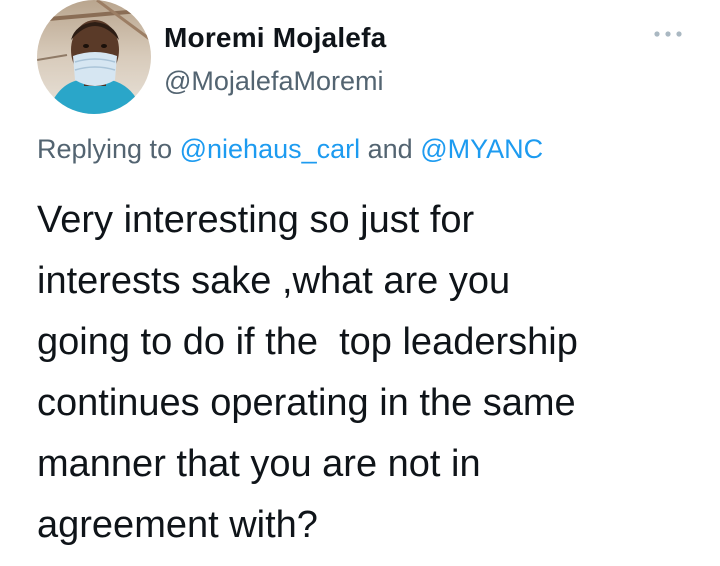 The width and height of the screenshot is (720, 566). I want to click on tweet-text-line: agreement with?, so click(177, 525).